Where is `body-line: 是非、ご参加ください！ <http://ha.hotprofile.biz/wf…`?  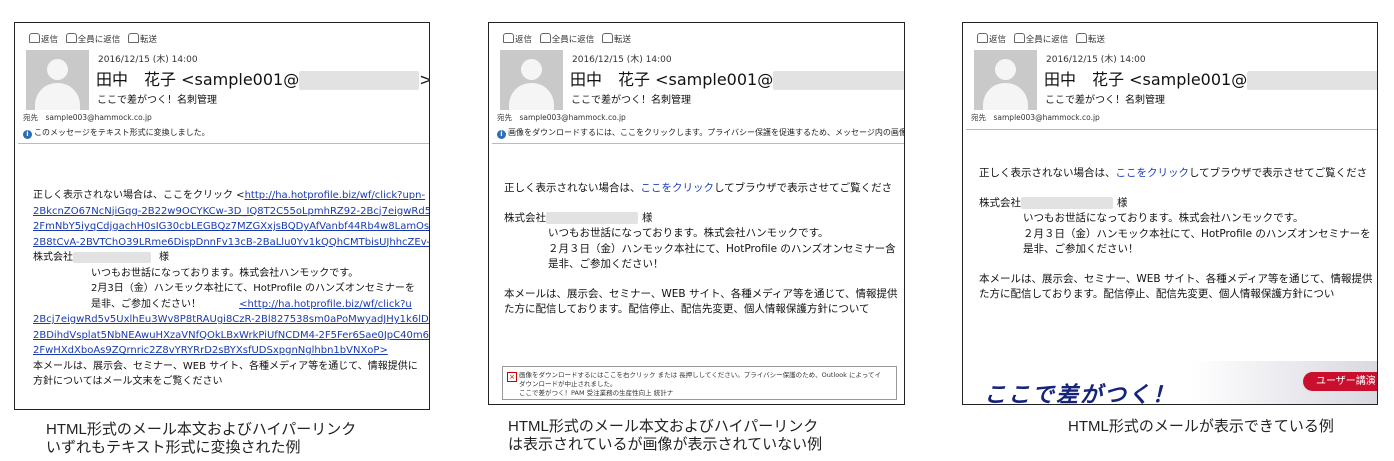 body-line: 是非、ご参加ください！ <http://ha.hotprofile.biz/wf… is located at coordinates (251, 304).